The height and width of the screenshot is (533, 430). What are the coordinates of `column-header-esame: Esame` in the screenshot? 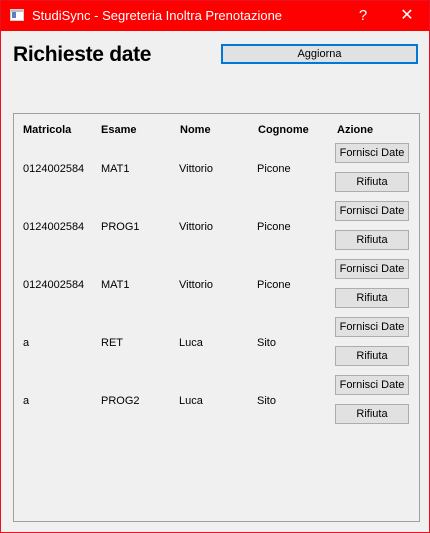 It's located at (119, 130).